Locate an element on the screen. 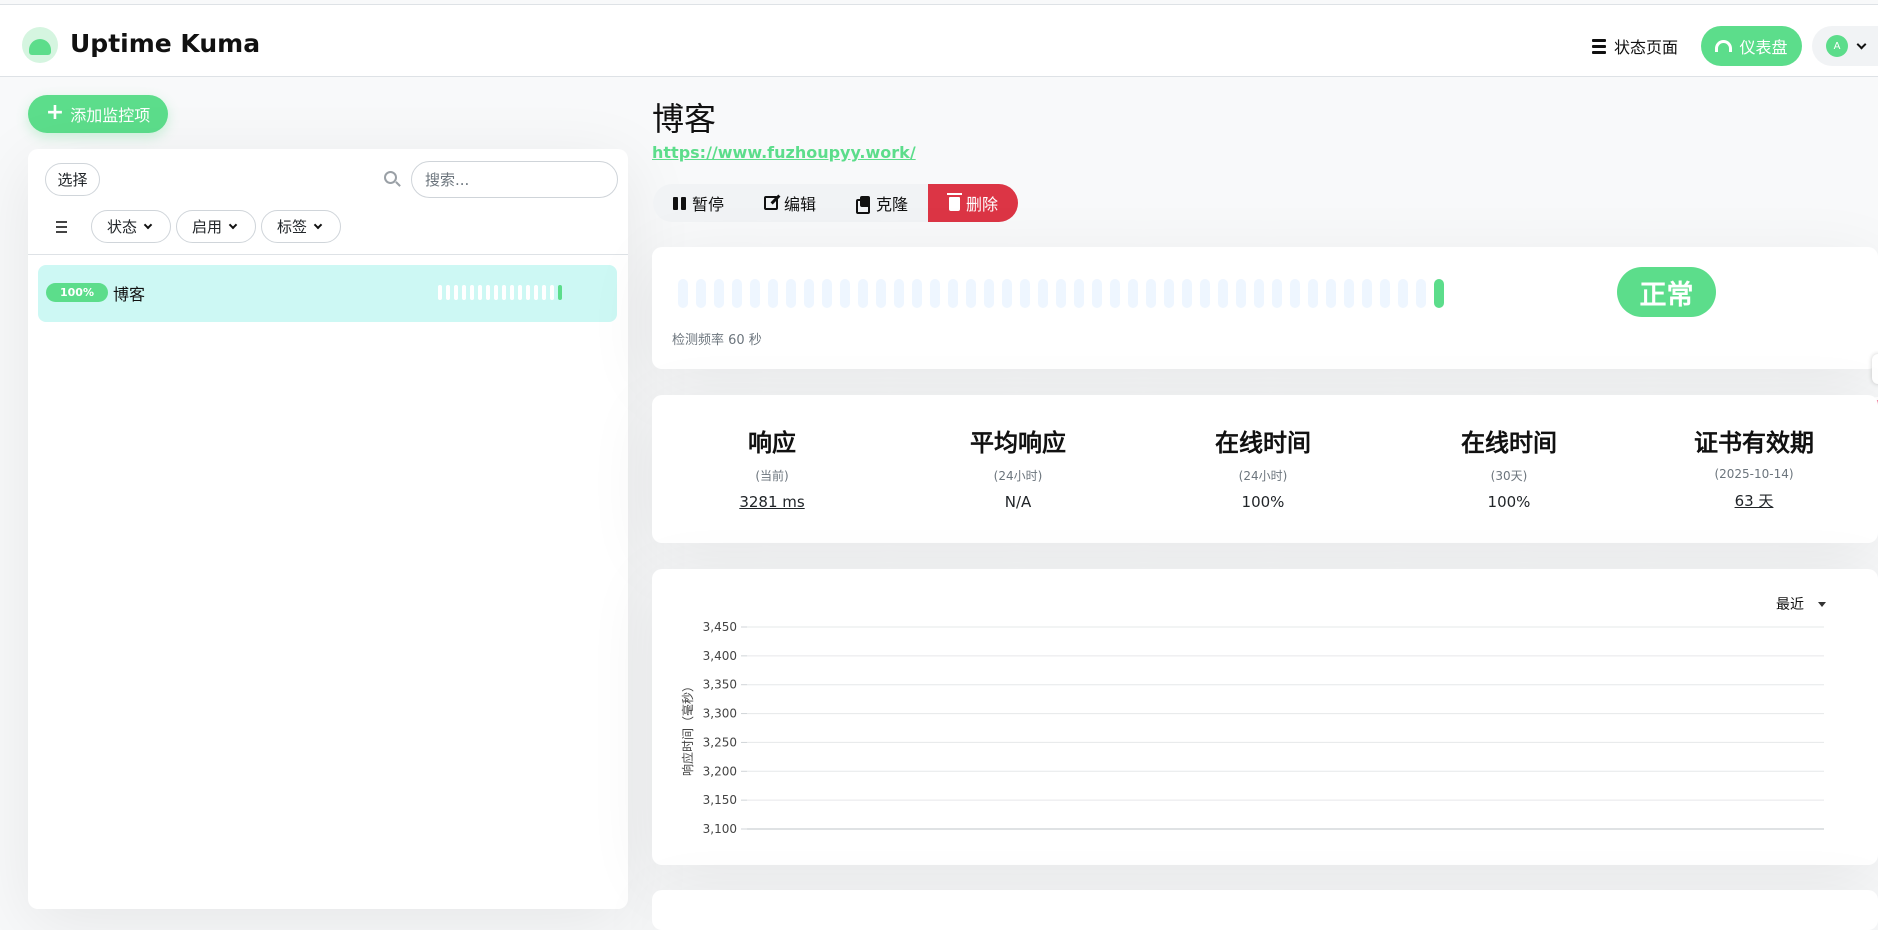 This screenshot has width=1878, height=930. heartbeat-card: 正常 检测频率 60 秒 is located at coordinates (1265, 308).